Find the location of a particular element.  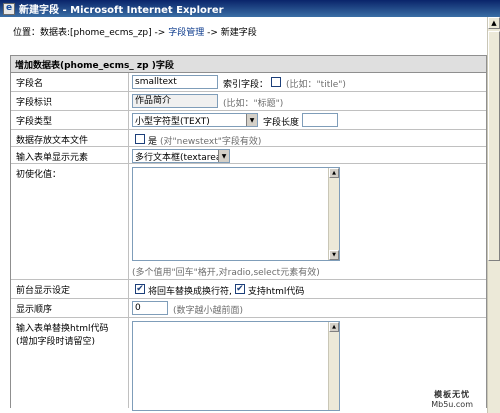

window-title-bar: e 新建字段 - Microsoft Internet Explorer is located at coordinates (250, 8).